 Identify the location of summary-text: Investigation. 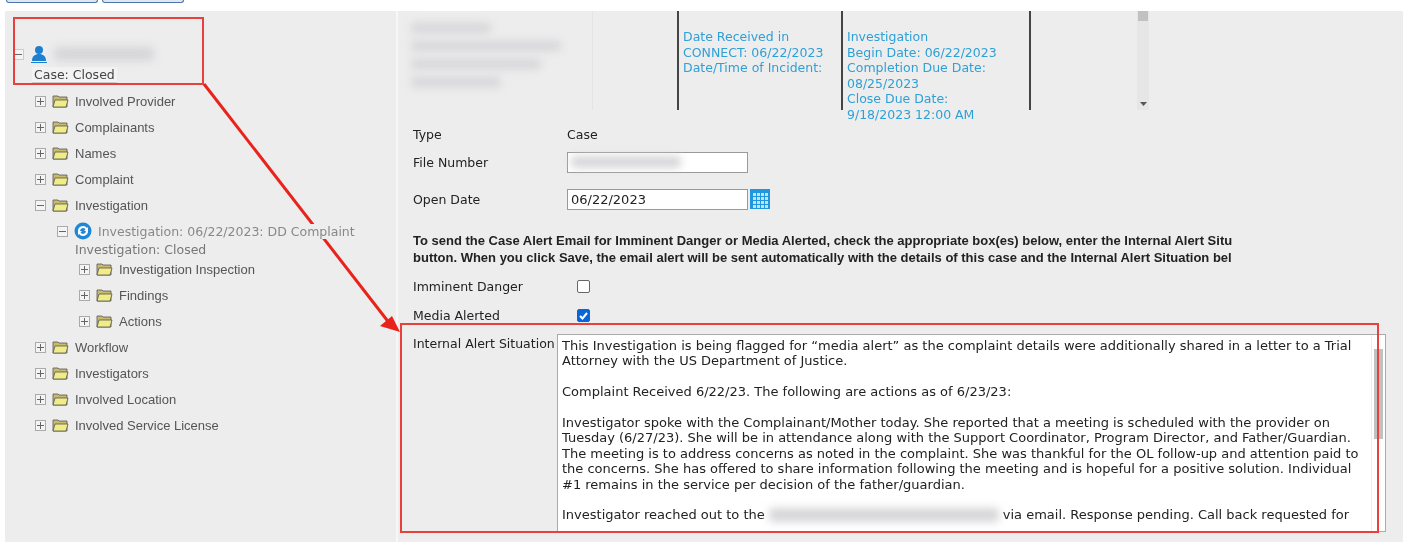
(888, 37).